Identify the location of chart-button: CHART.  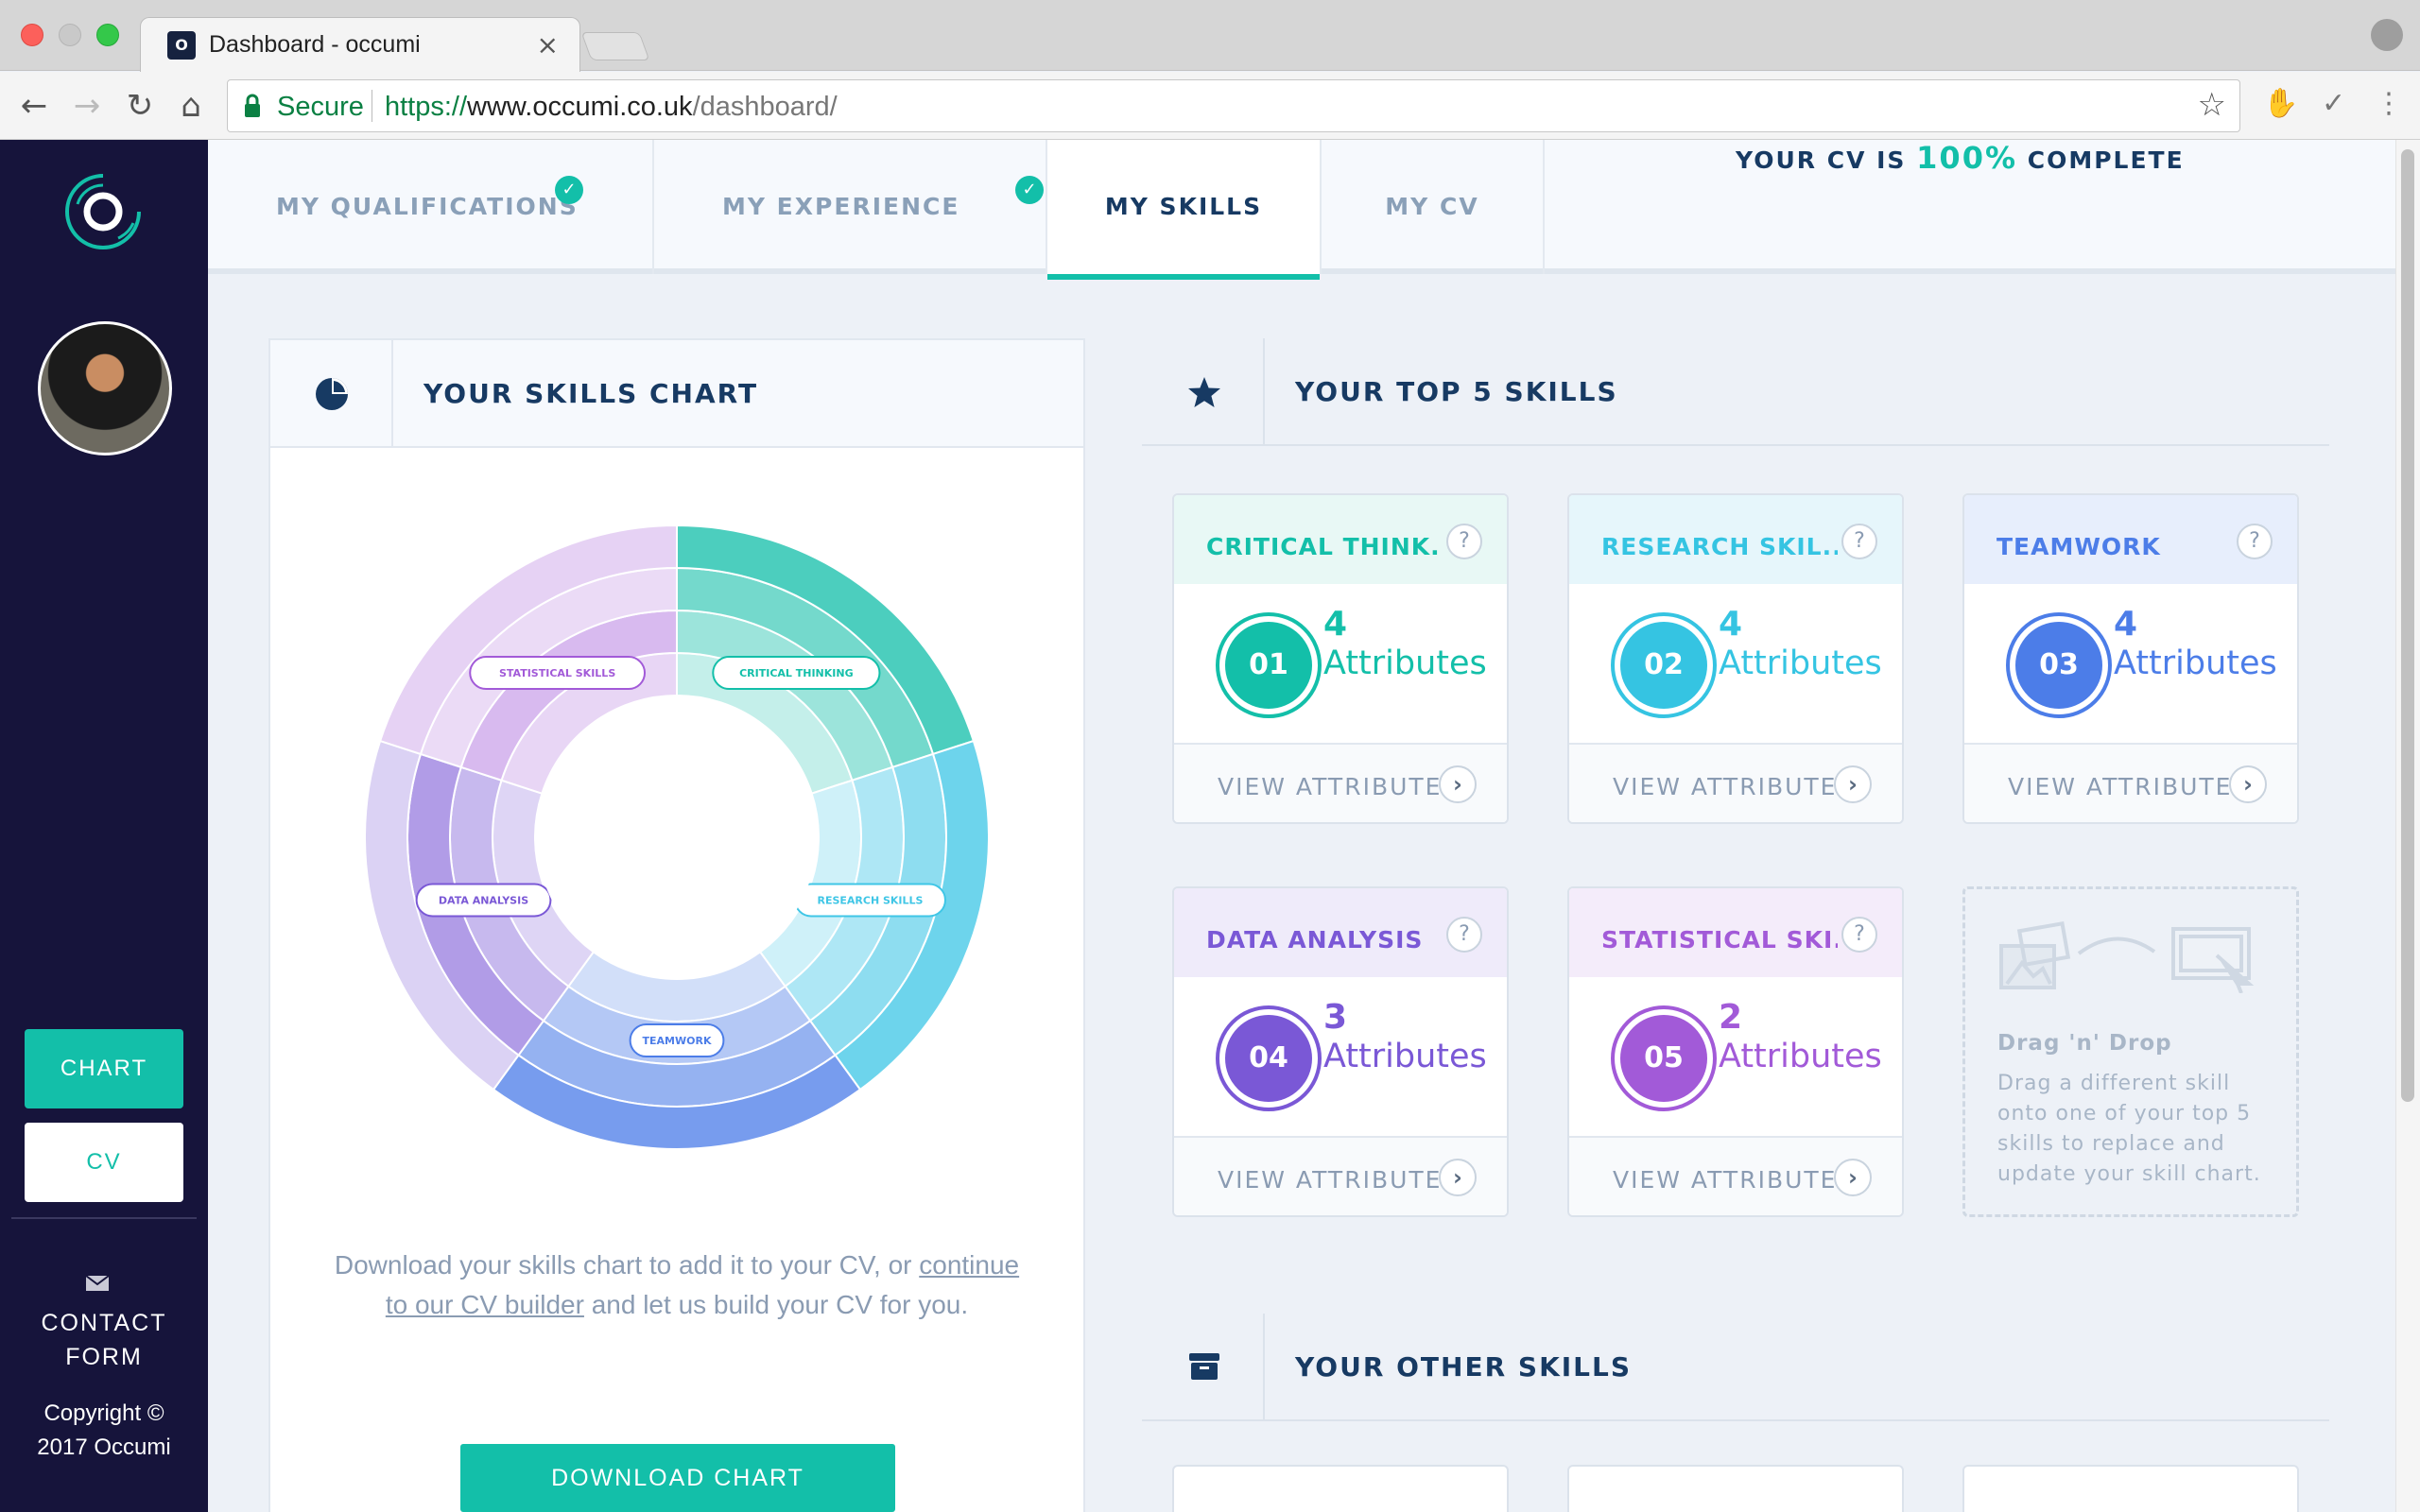
(104, 1068).